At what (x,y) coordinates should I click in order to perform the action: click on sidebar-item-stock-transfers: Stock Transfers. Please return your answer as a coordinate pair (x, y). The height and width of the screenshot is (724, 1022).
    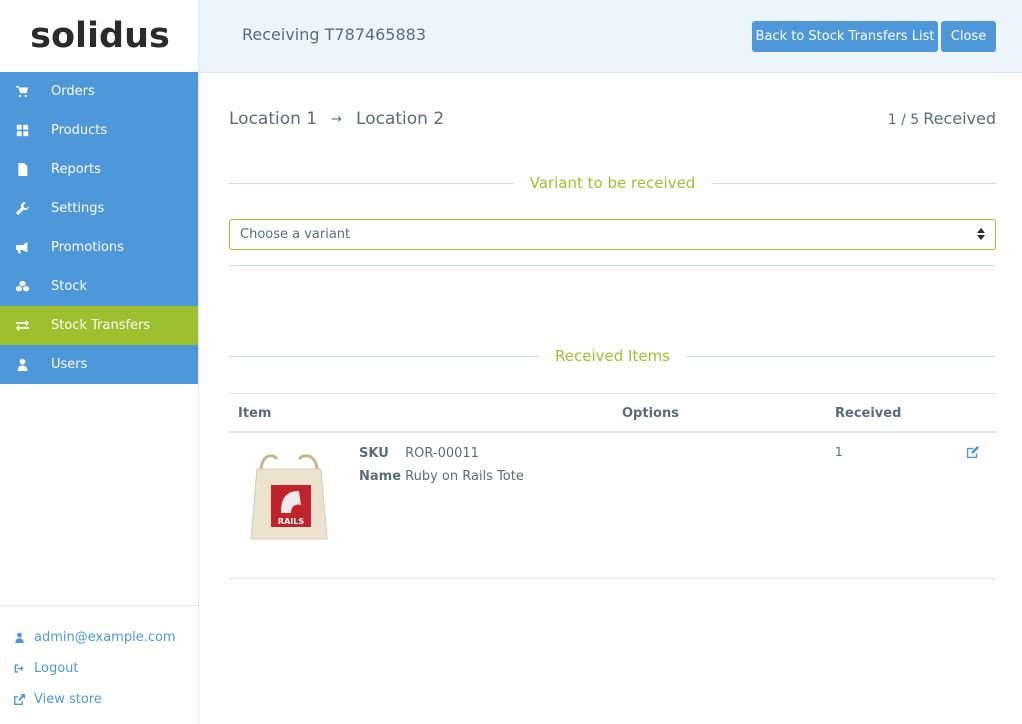
    Looking at the image, I should click on (99, 325).